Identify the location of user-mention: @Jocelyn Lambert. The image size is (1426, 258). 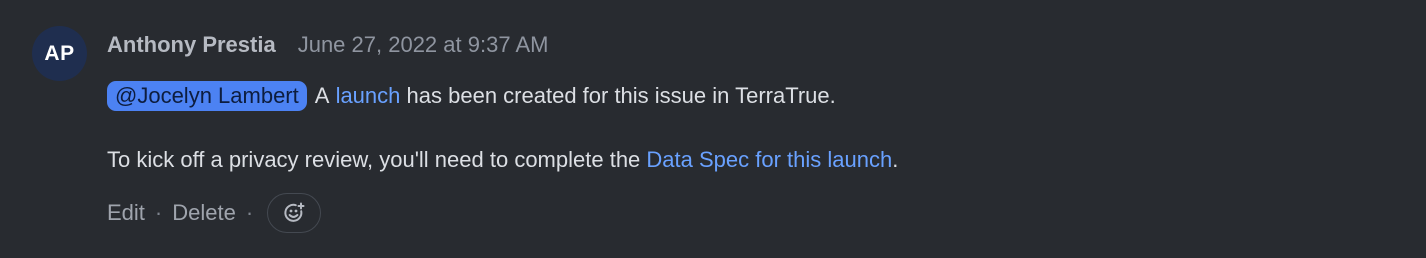
(207, 96).